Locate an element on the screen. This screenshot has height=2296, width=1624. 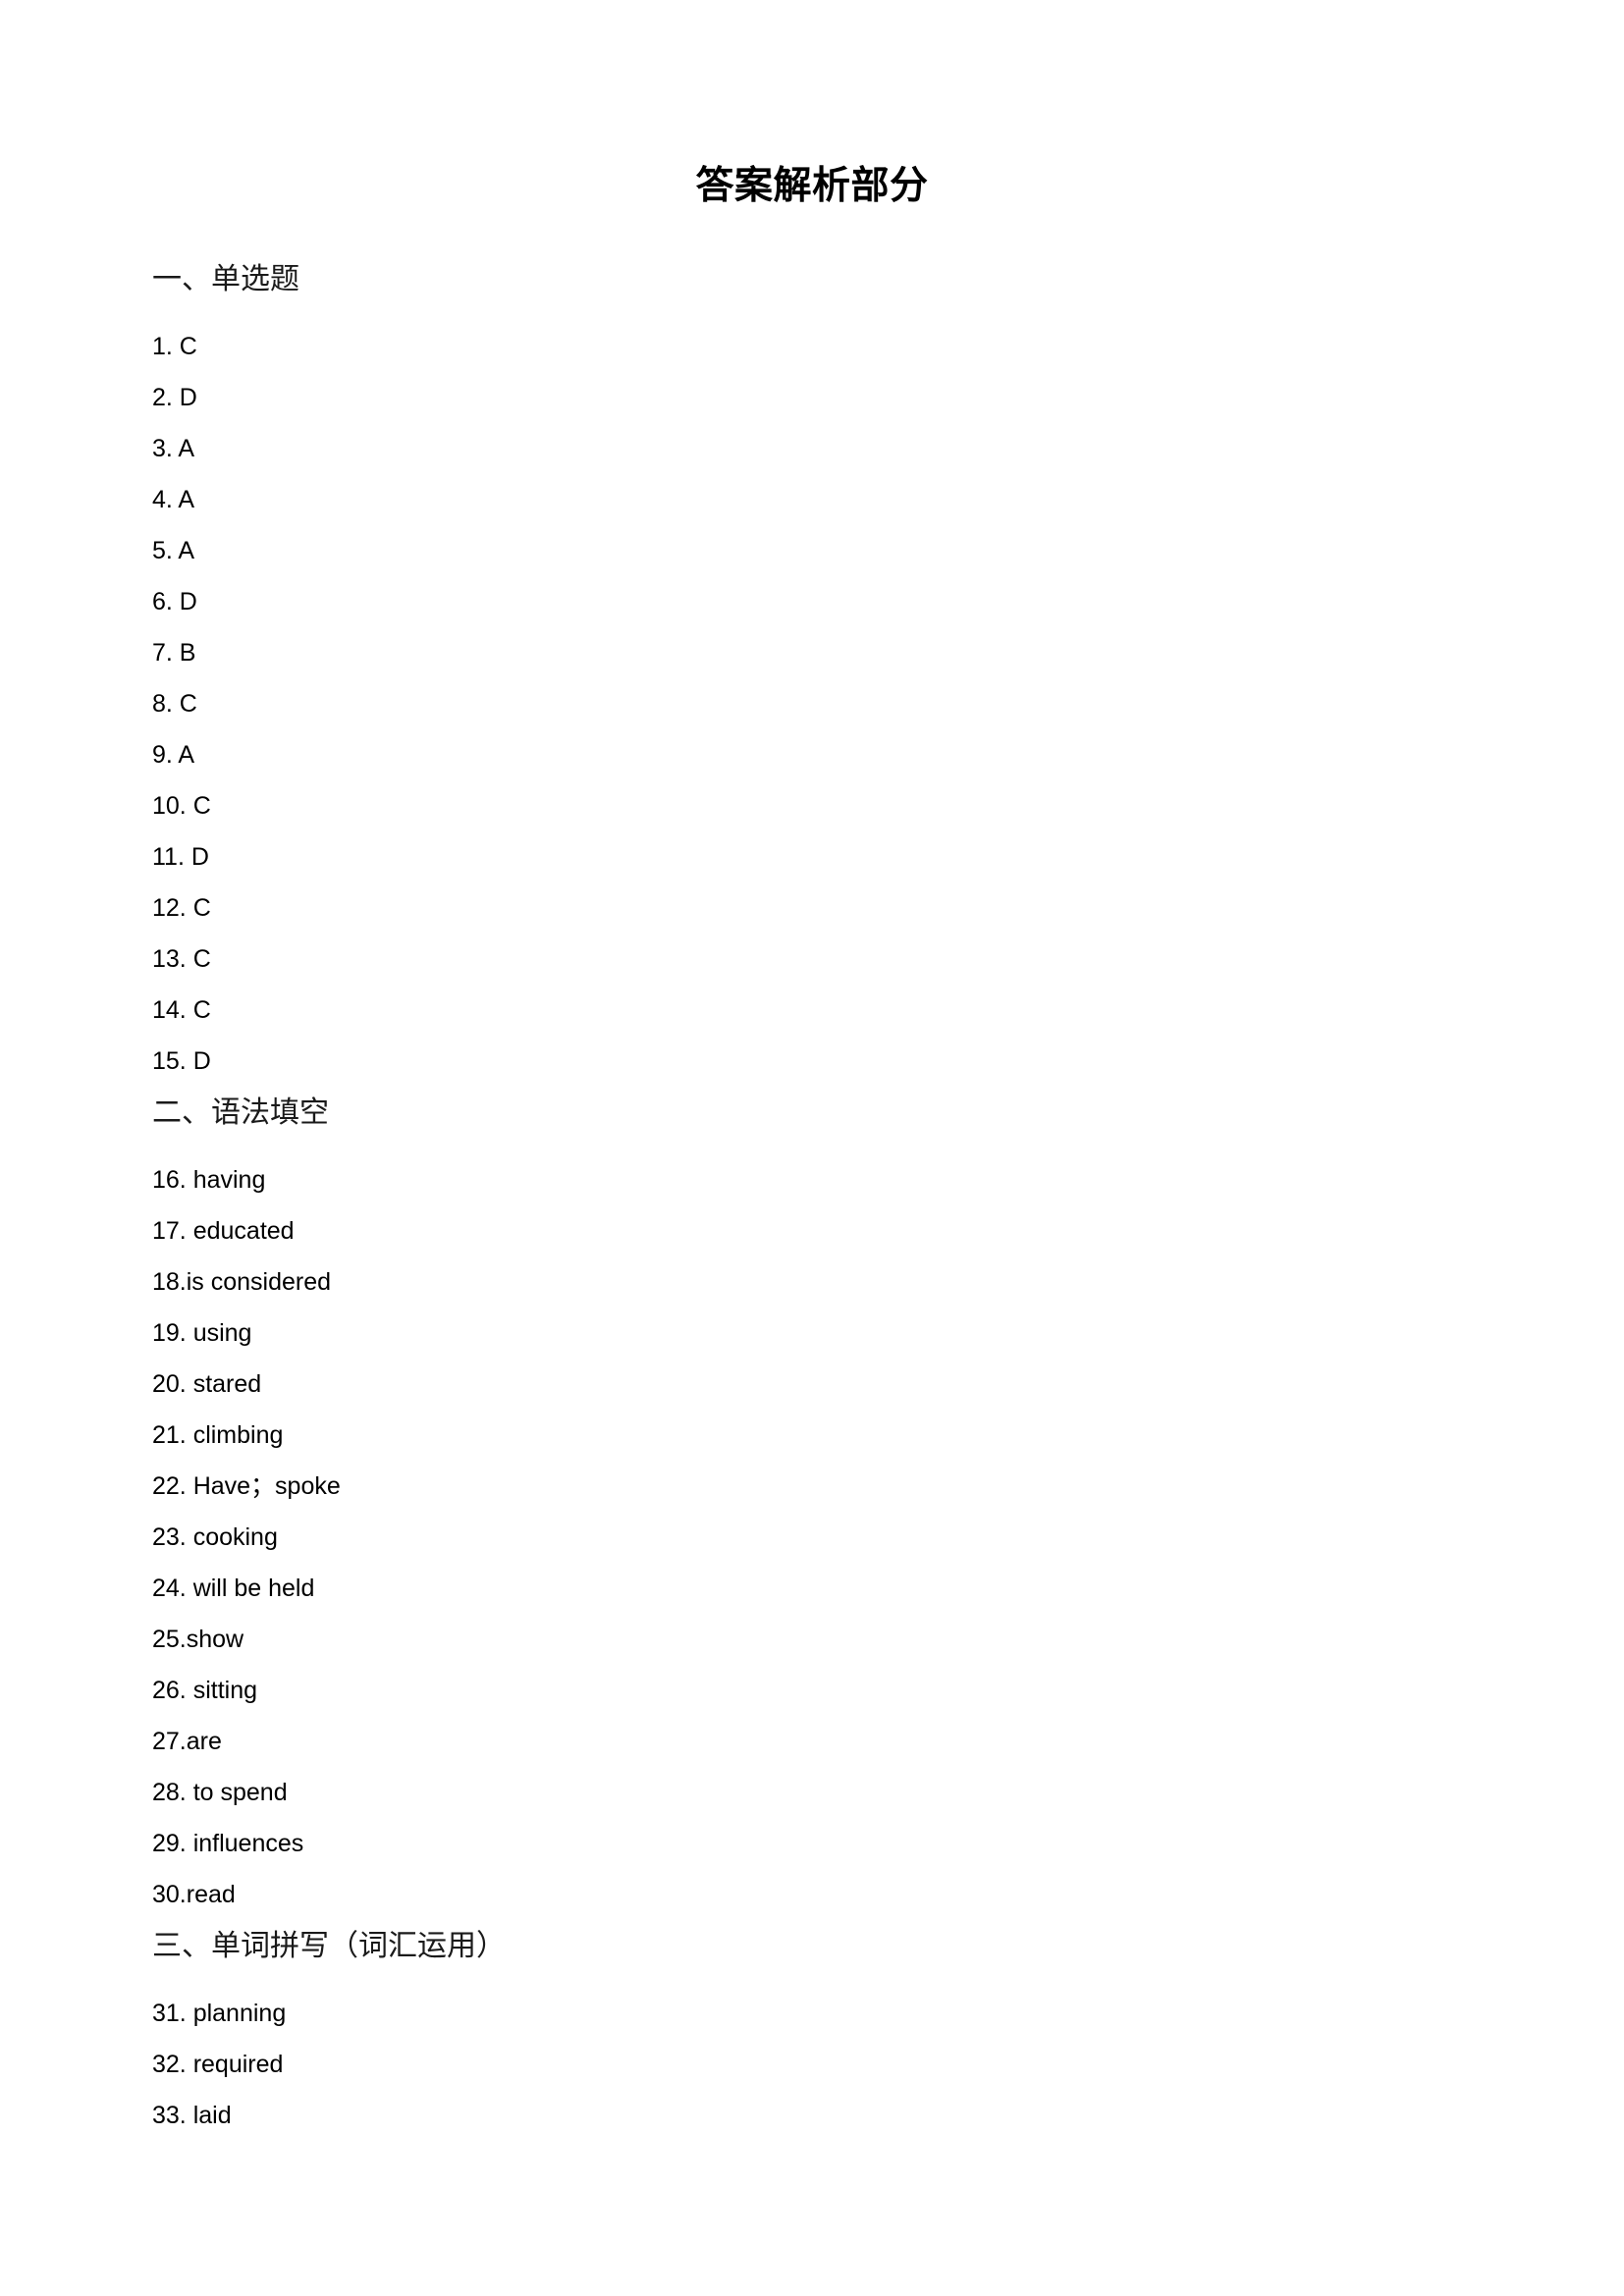
list-item: 28. to spend is located at coordinates (220, 1793).